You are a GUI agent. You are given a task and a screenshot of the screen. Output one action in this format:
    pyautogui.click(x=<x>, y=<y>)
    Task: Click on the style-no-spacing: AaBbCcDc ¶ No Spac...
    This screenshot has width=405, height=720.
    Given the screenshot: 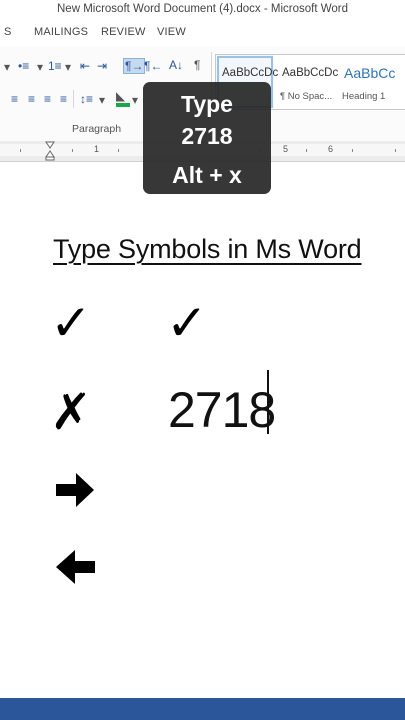 What is the action you would take?
    pyautogui.click(x=307, y=82)
    